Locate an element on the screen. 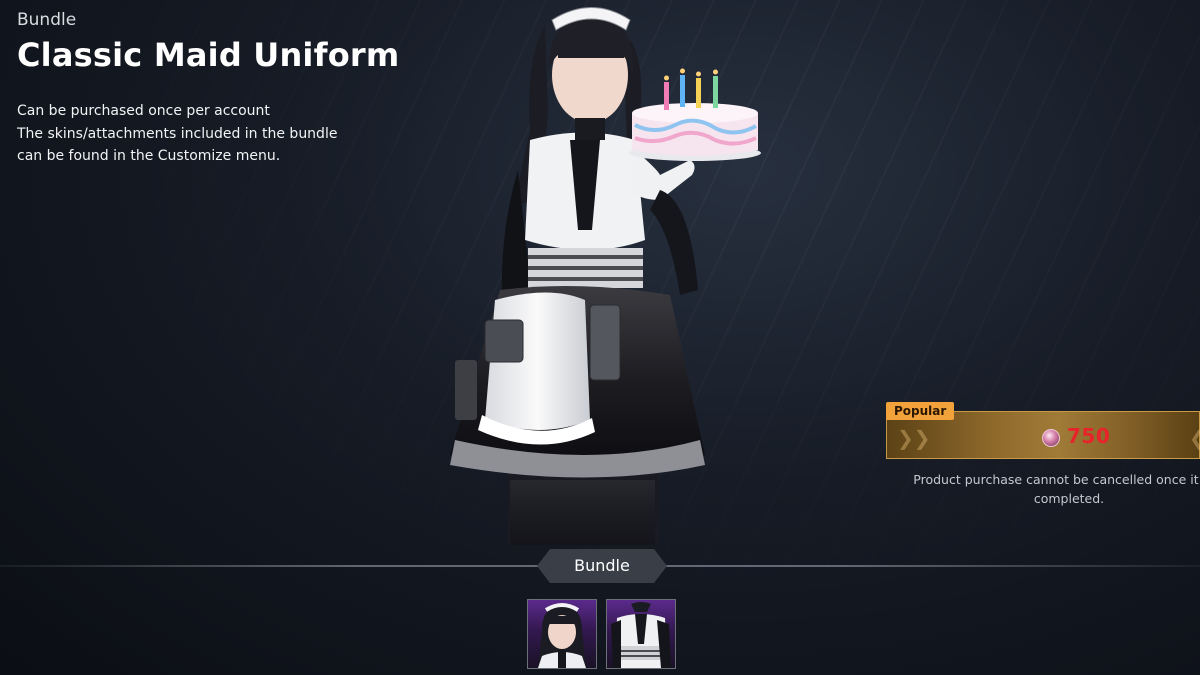 Image resolution: width=1200 pixels, height=675 pixels. category-label: Bundle is located at coordinates (47, 20).